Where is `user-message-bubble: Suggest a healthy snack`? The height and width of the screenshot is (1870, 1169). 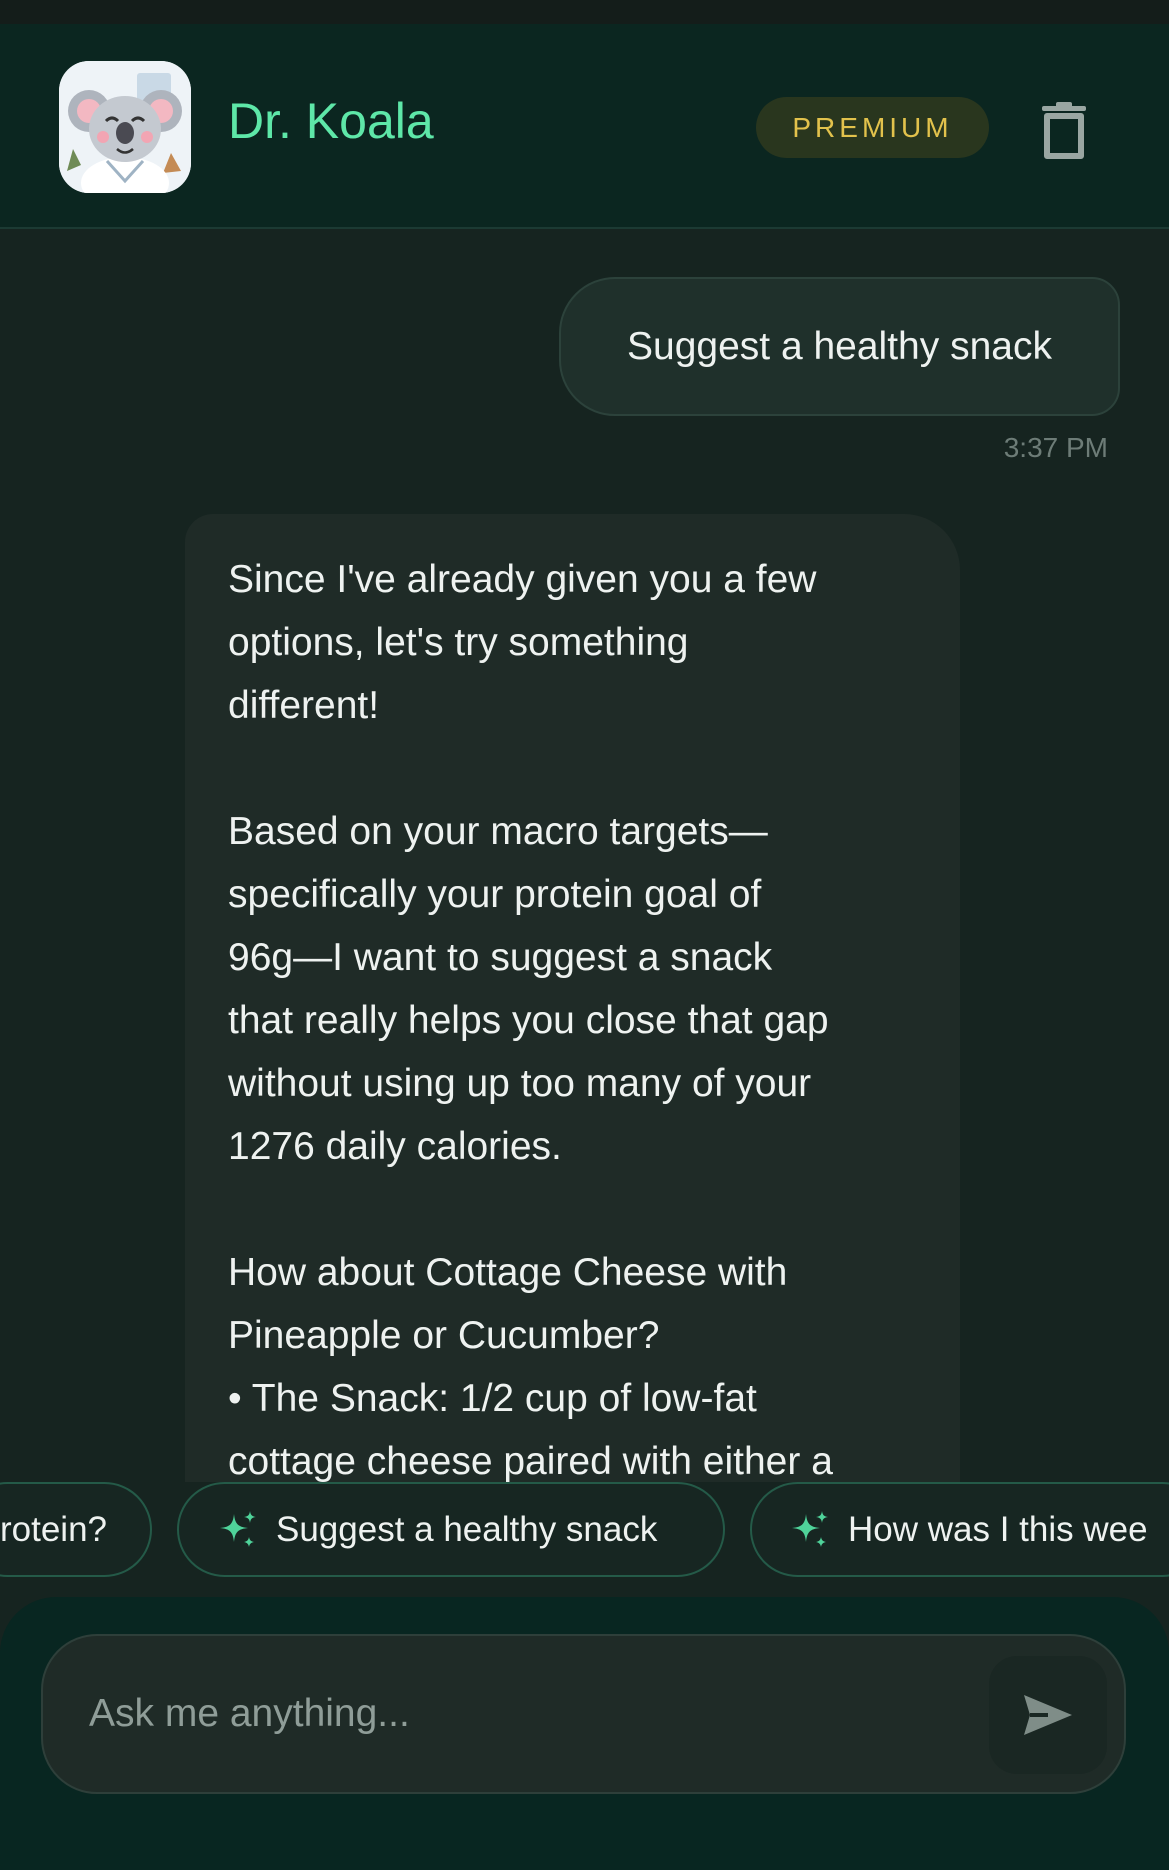 user-message-bubble: Suggest a healthy snack is located at coordinates (839, 346).